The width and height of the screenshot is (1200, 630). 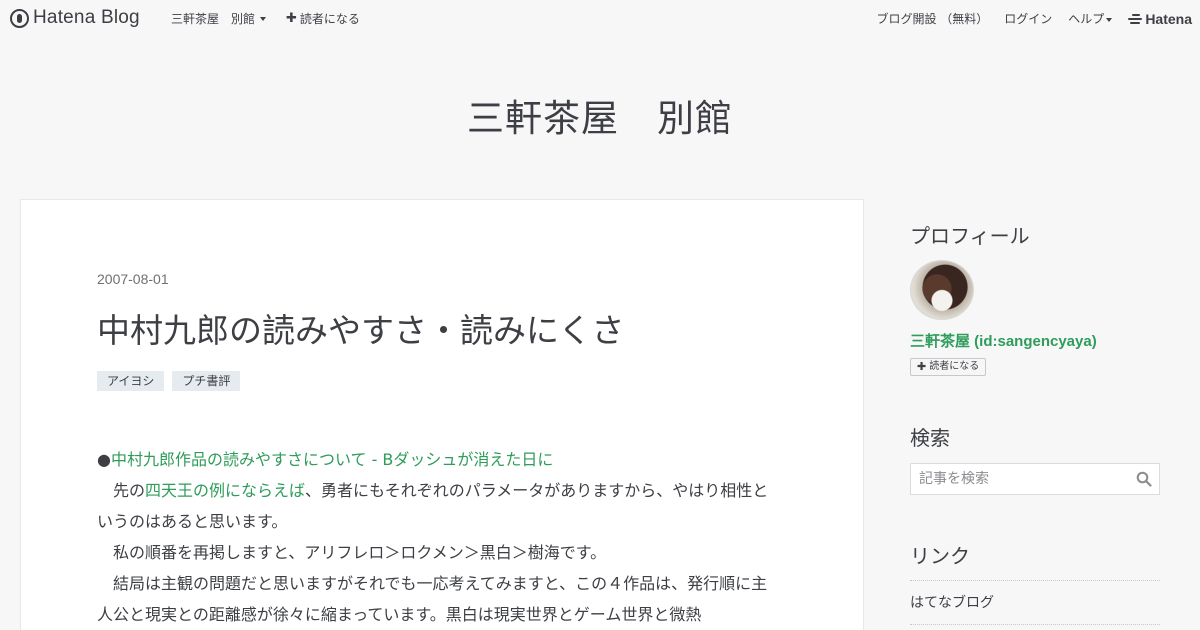 What do you see at coordinates (19, 18) in the screenshot?
I see `hatena-blog-logo-icon` at bounding box center [19, 18].